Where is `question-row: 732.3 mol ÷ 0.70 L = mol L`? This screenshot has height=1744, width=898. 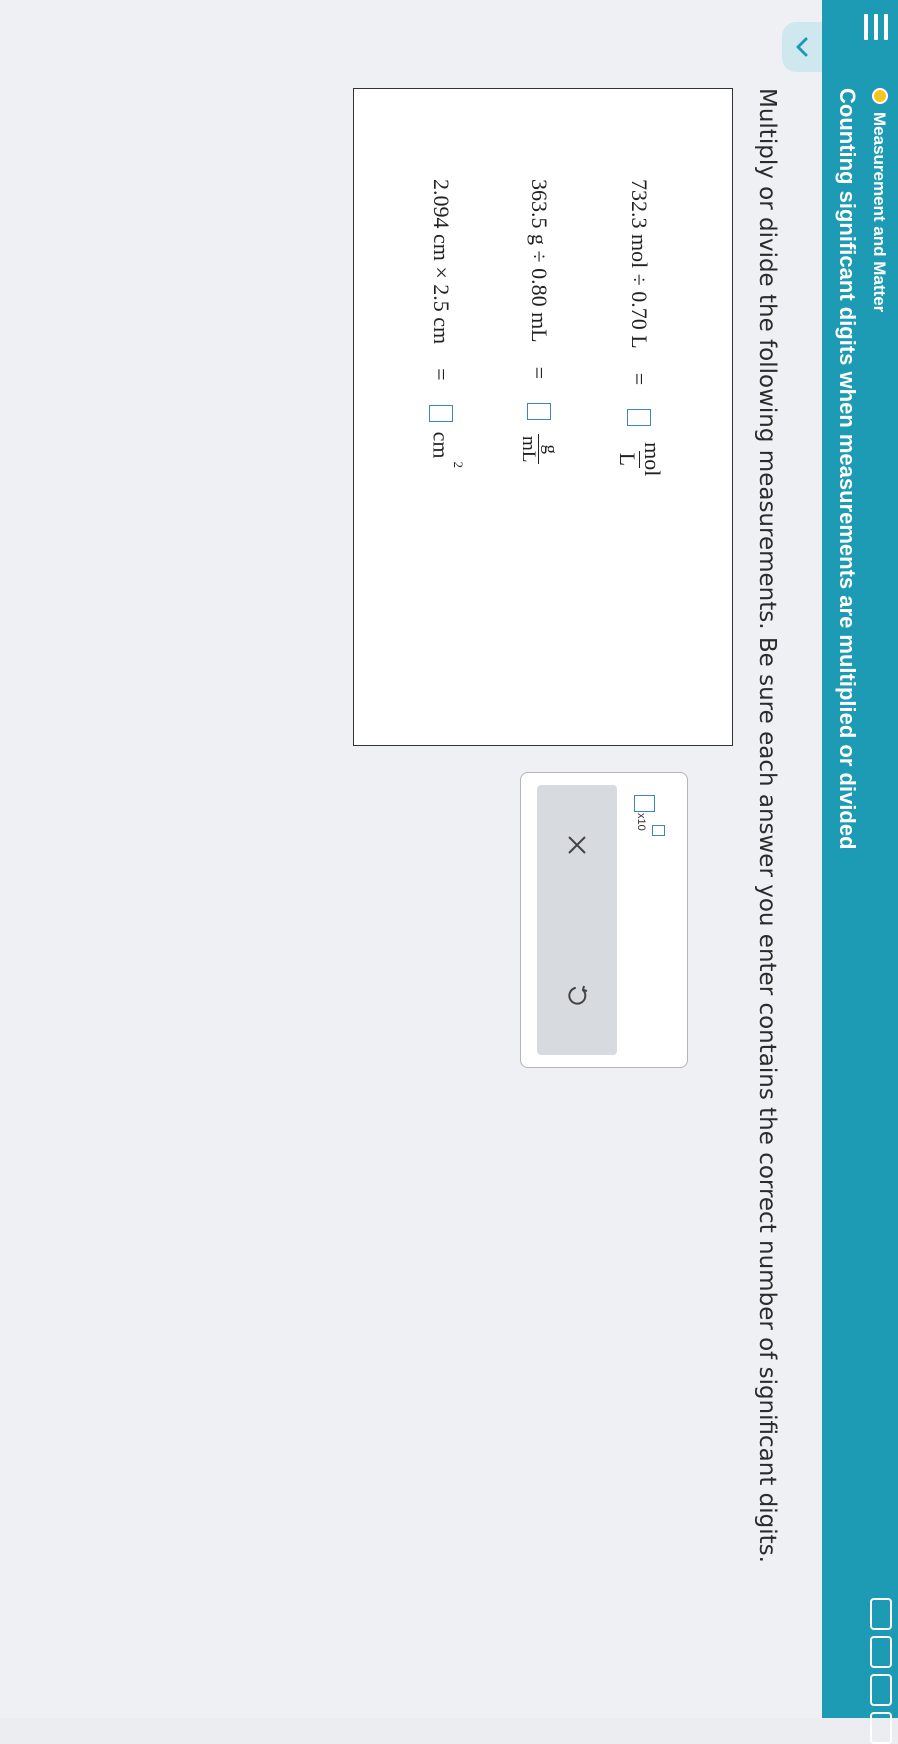
question-row: 732.3 mol ÷ 0.70 L = mol L is located at coordinates (639, 328).